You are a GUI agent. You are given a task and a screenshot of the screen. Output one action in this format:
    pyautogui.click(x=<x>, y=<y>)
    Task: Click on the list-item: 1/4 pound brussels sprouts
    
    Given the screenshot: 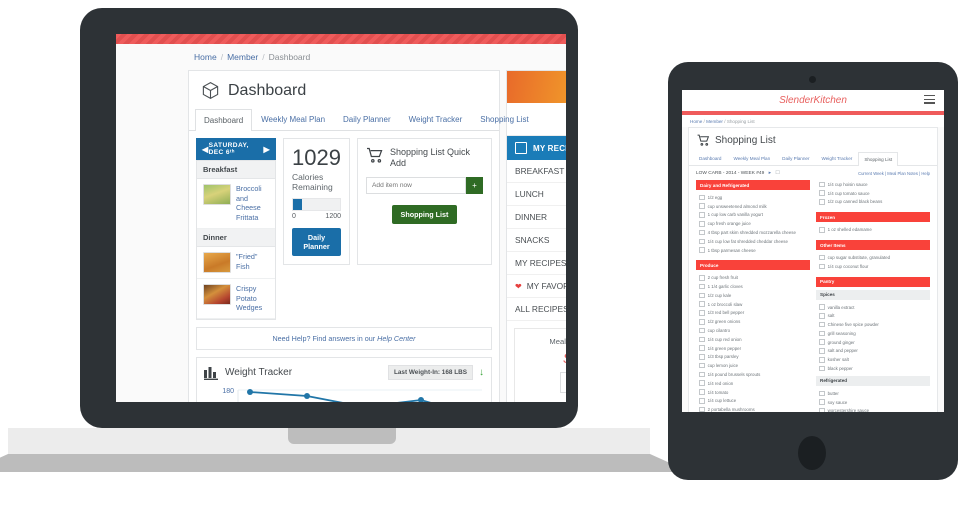 What is the action you would take?
    pyautogui.click(x=753, y=374)
    